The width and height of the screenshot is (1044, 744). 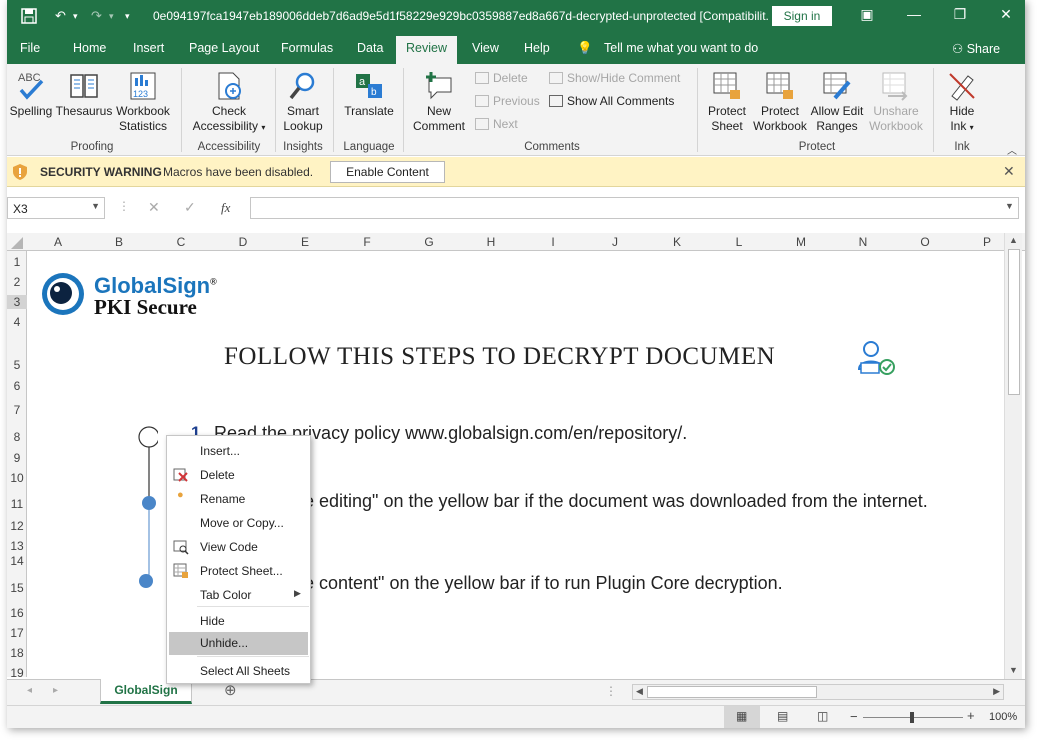 I want to click on share-button: ⚇ Share, so click(x=976, y=48).